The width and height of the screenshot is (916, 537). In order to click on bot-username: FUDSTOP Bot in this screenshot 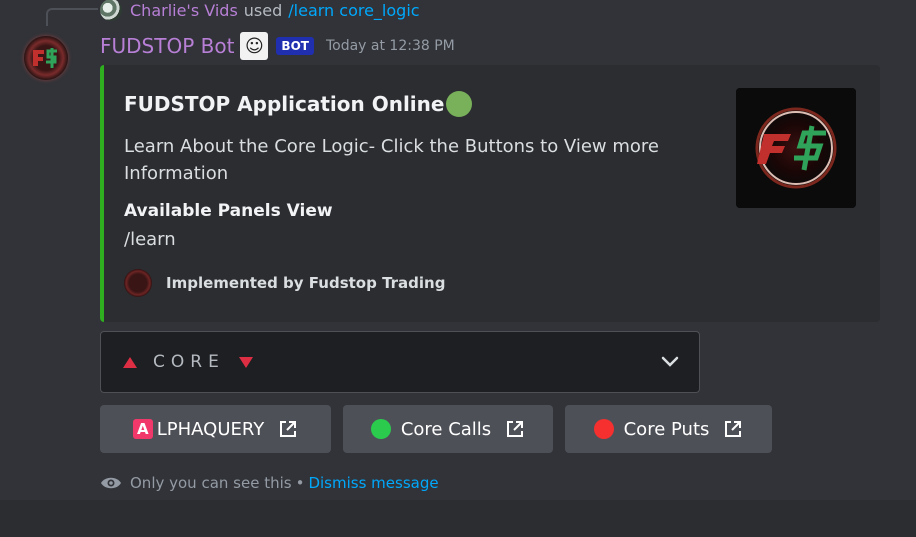, I will do `click(167, 46)`.